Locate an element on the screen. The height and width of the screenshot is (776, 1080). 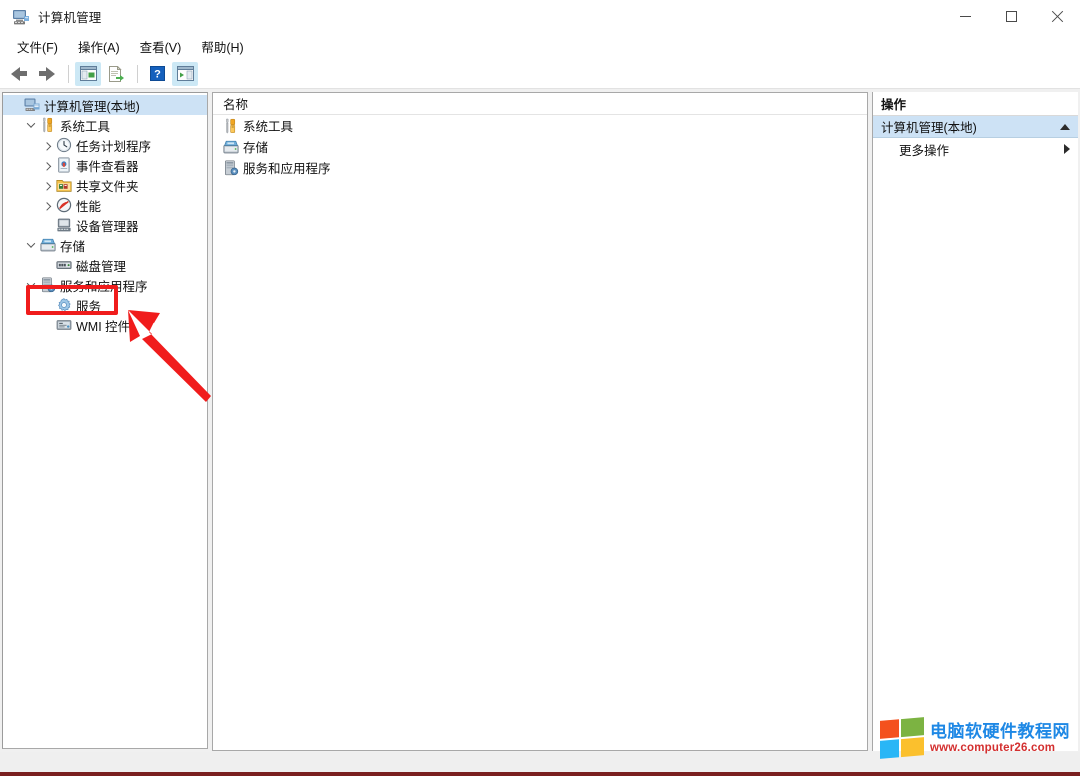
tree-item-8: 磁盘管理 is located at coordinates (105, 265).